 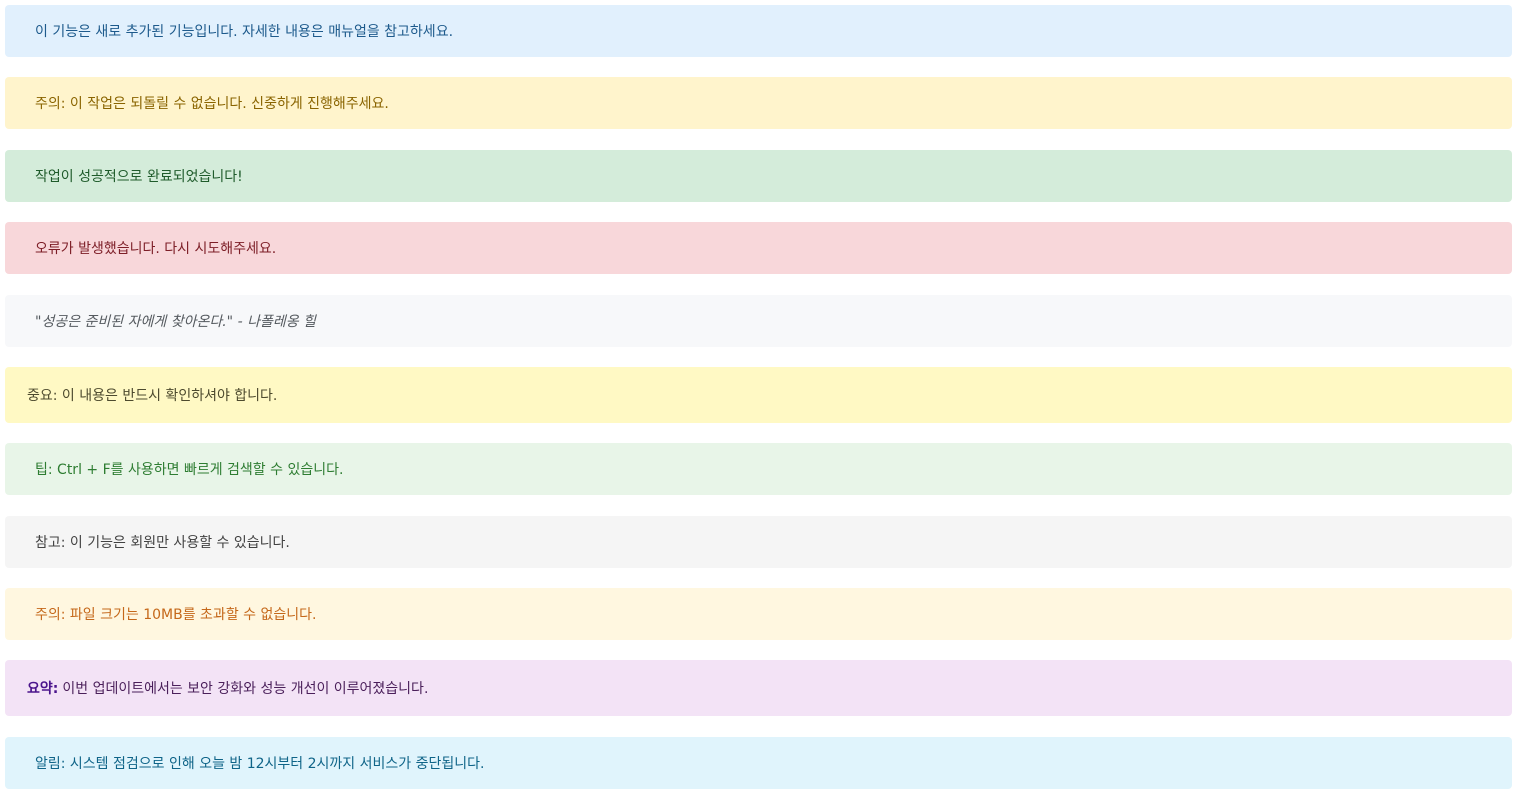 What do you see at coordinates (758, 31) in the screenshot?
I see `info-alert: 이 기능은 새로 추가된 기능입니다. 자세한 내용은 매뉴얼을 참고하세요.` at bounding box center [758, 31].